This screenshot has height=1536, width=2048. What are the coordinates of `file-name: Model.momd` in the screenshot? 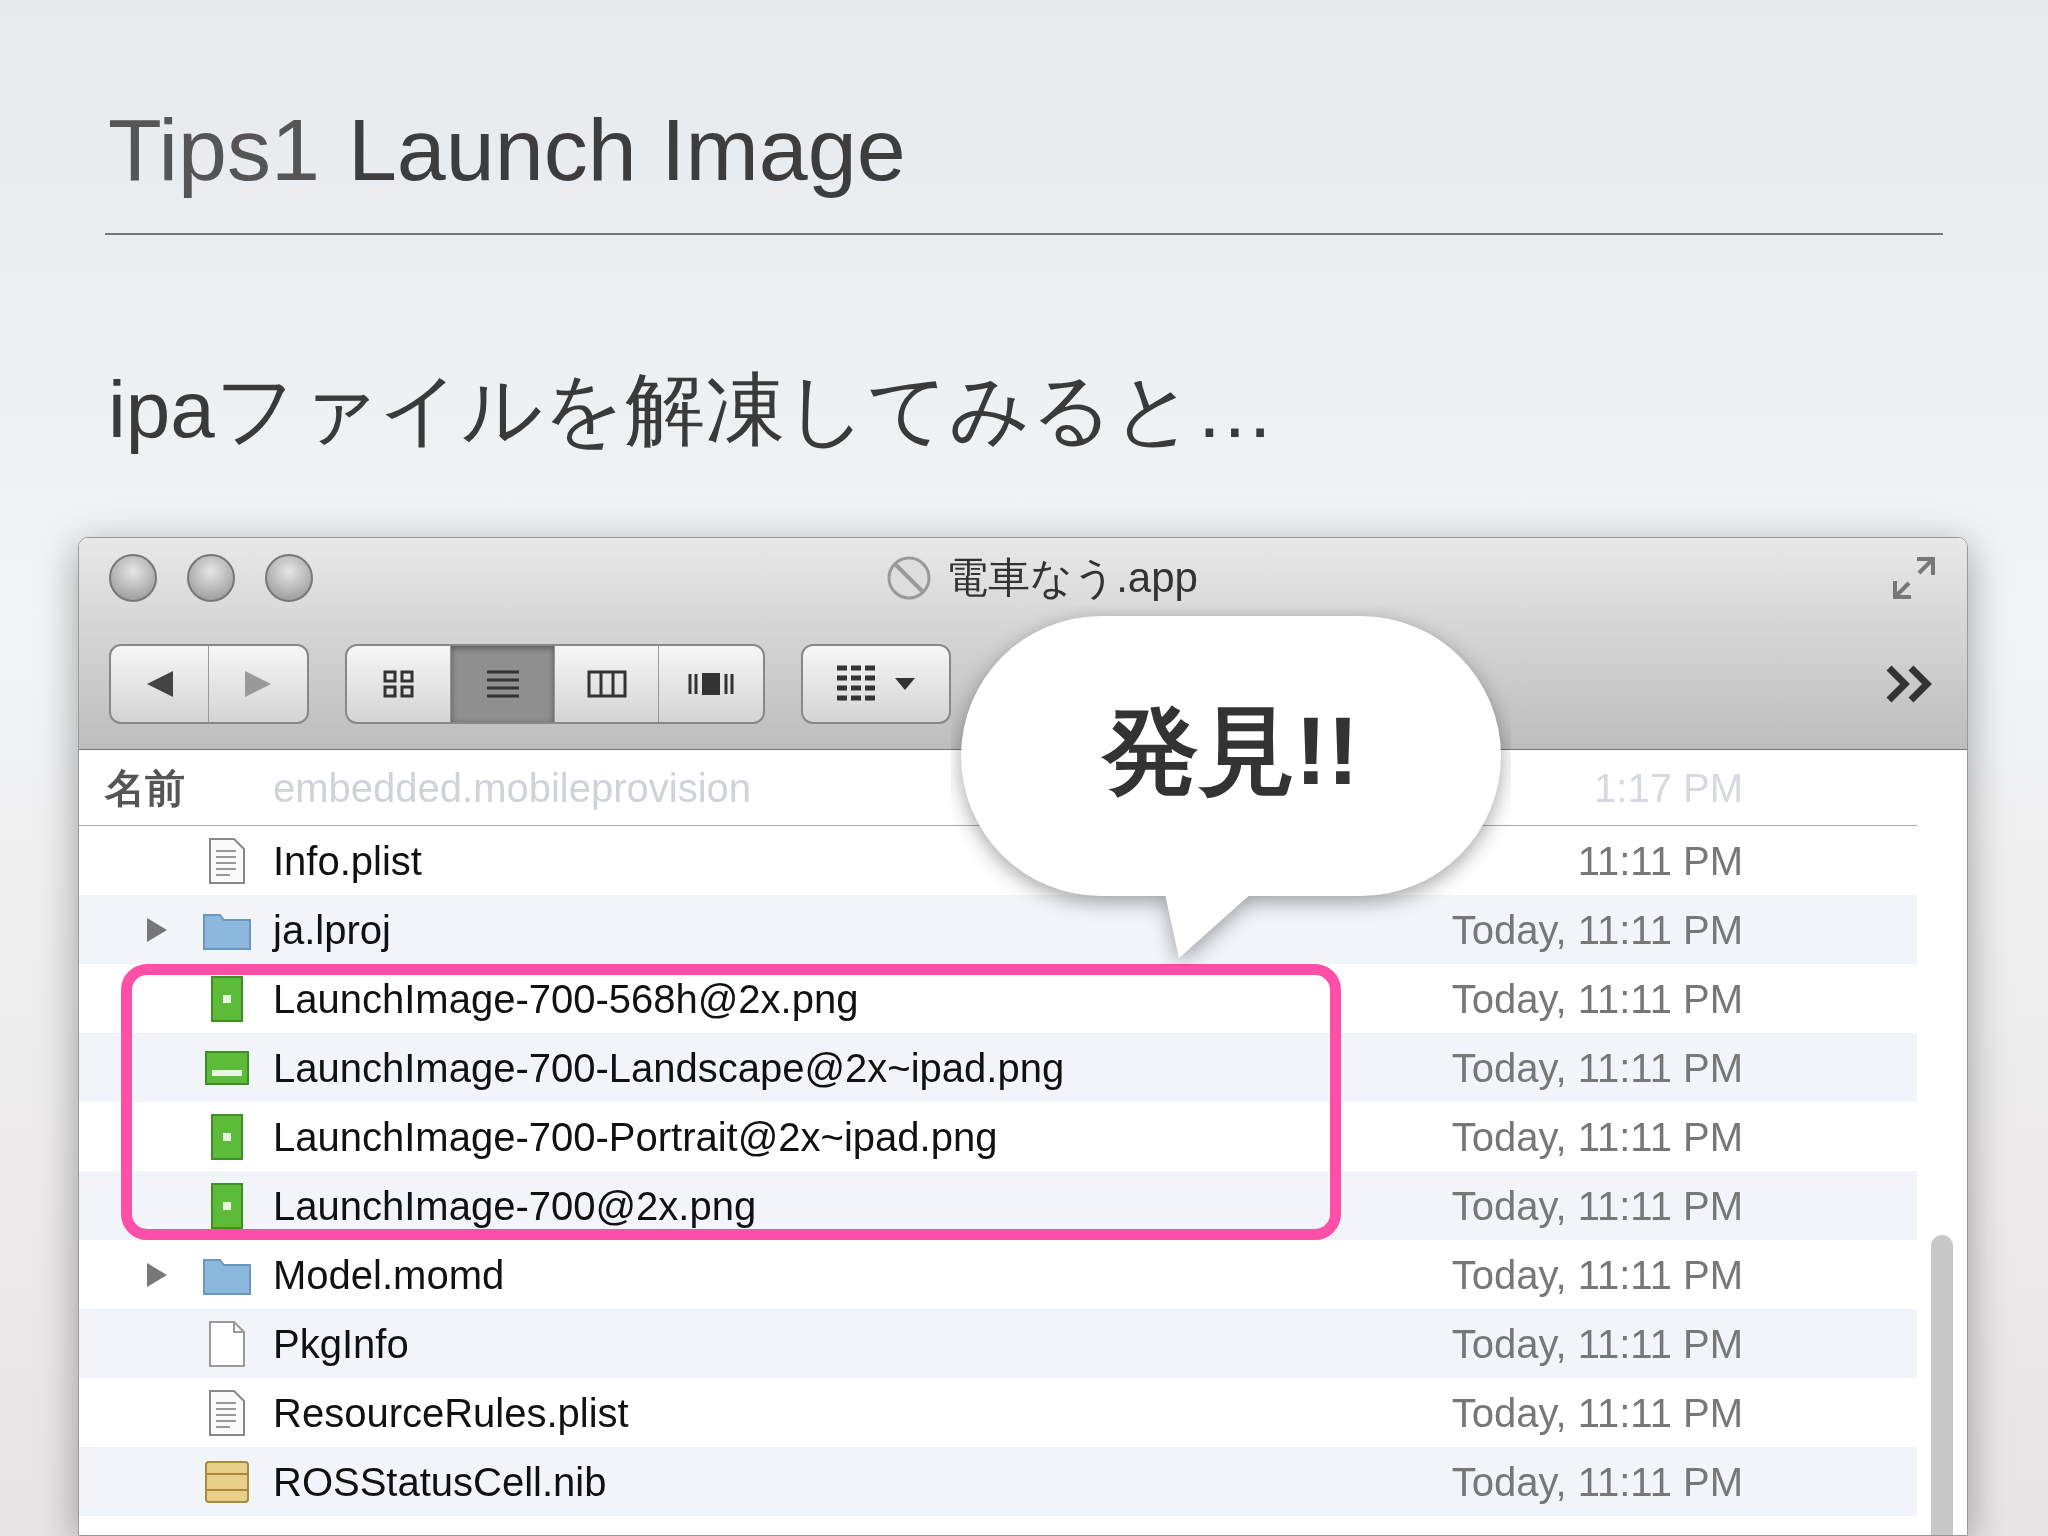 It's located at (389, 1275).